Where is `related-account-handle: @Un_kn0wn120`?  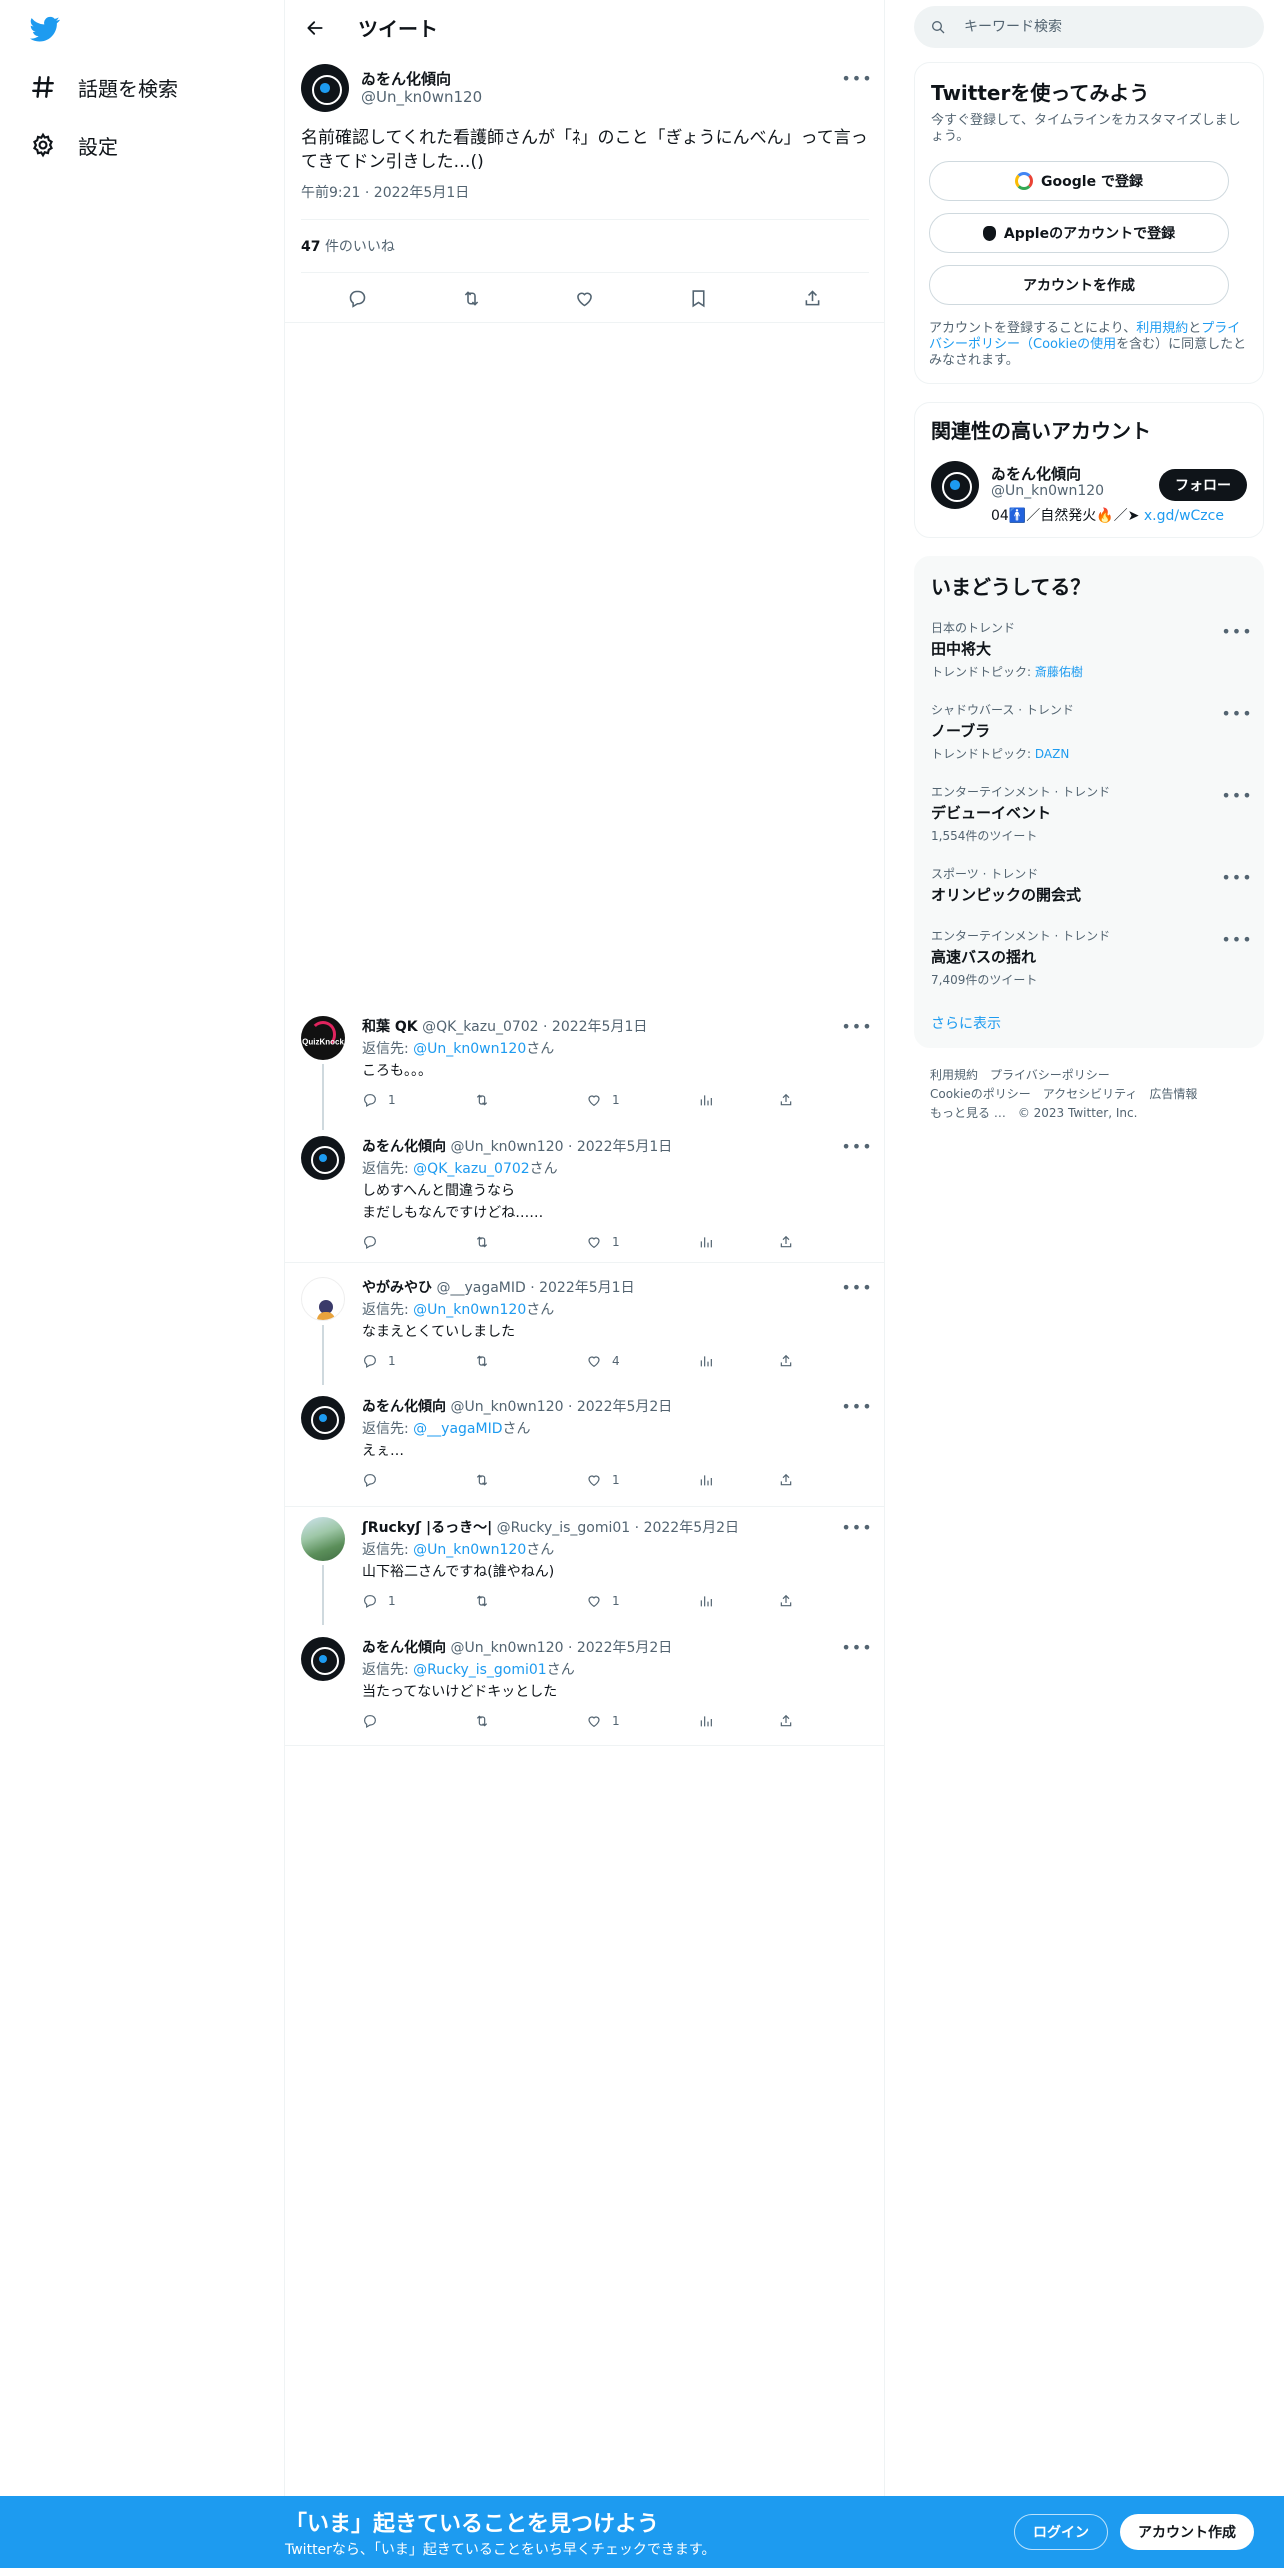 related-account-handle: @Un_kn0wn120 is located at coordinates (1047, 491).